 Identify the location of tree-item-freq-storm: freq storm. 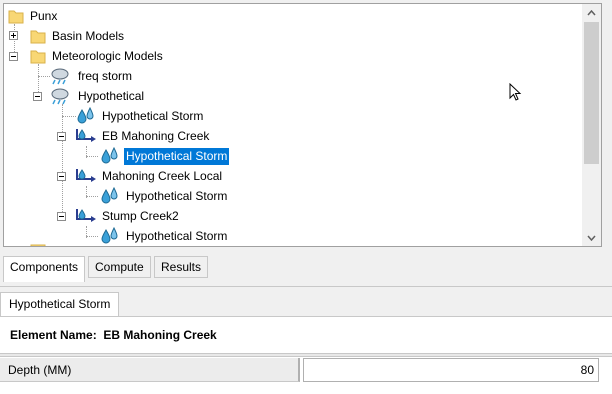
(92, 76).